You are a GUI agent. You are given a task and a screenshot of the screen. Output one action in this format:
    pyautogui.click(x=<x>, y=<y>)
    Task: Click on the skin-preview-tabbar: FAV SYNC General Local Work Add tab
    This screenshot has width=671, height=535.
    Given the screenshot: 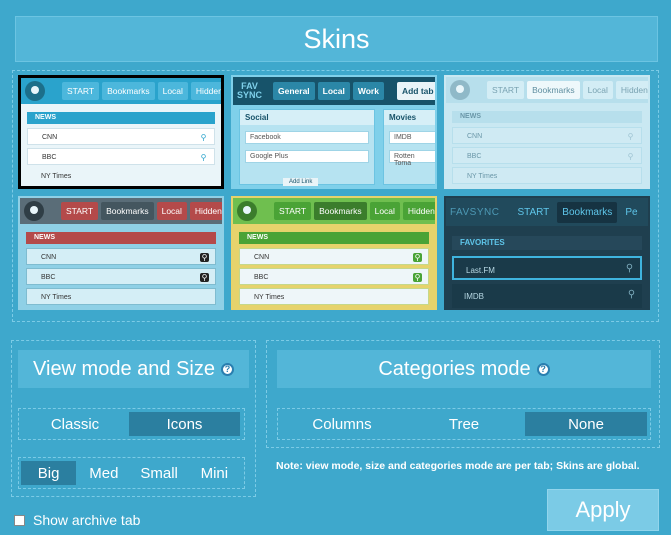 What is the action you would take?
    pyautogui.click(x=334, y=91)
    